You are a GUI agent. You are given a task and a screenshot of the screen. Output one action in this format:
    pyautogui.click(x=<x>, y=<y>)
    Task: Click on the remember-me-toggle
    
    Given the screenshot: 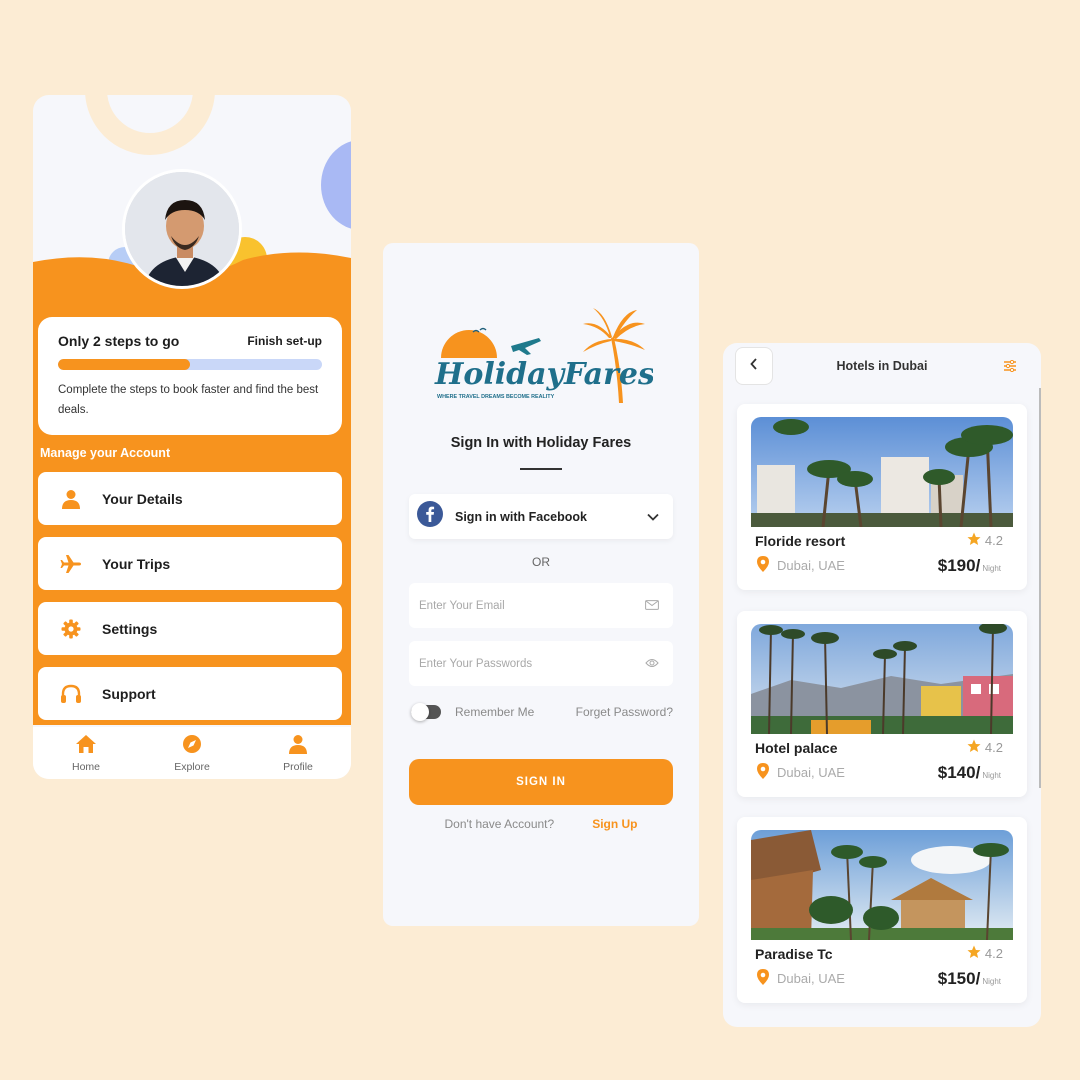 What is the action you would take?
    pyautogui.click(x=426, y=712)
    